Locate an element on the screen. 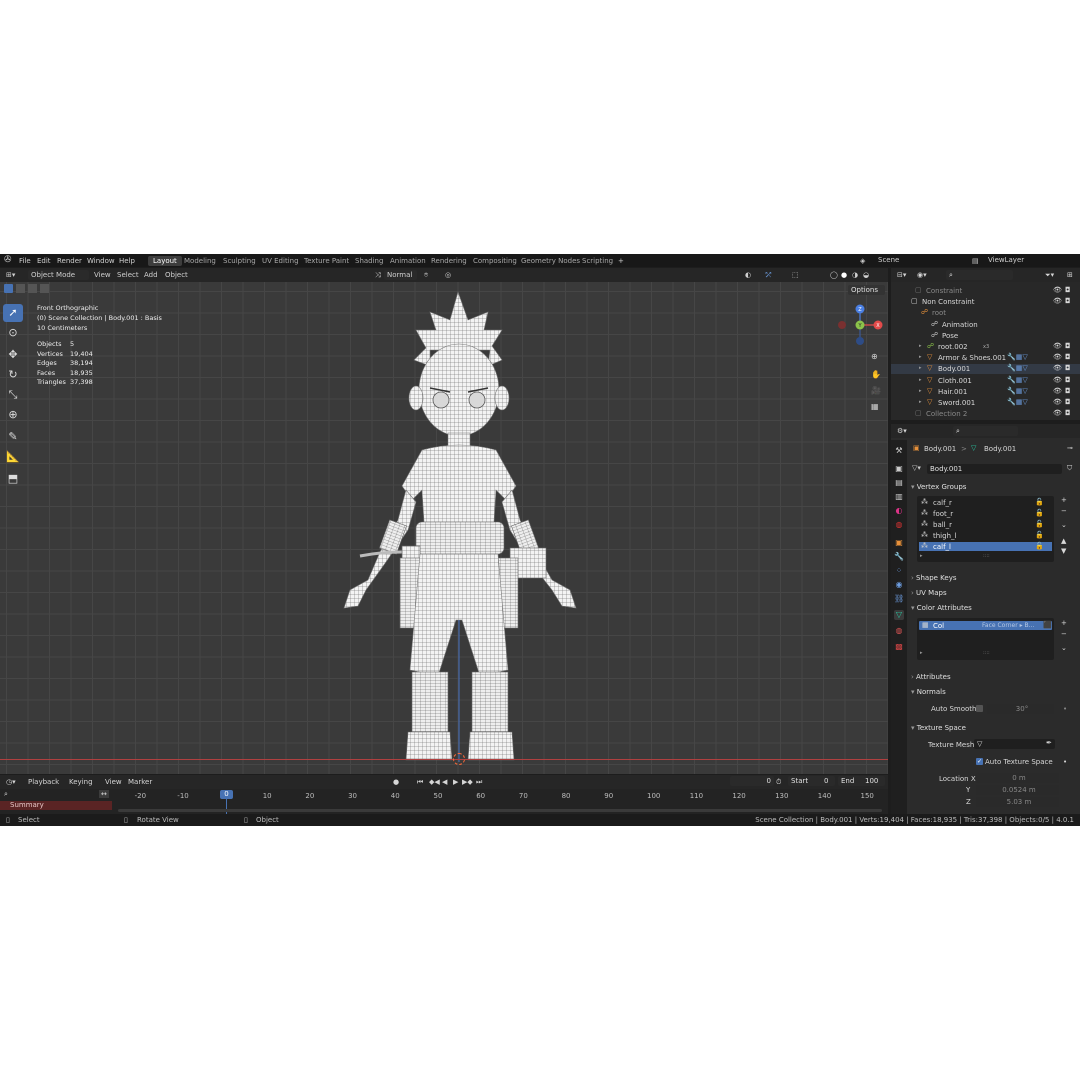  color-attributes-list: ▦ Col Face Corner ▸ B... ⬛ ▸ :::: is located at coordinates (985, 639).